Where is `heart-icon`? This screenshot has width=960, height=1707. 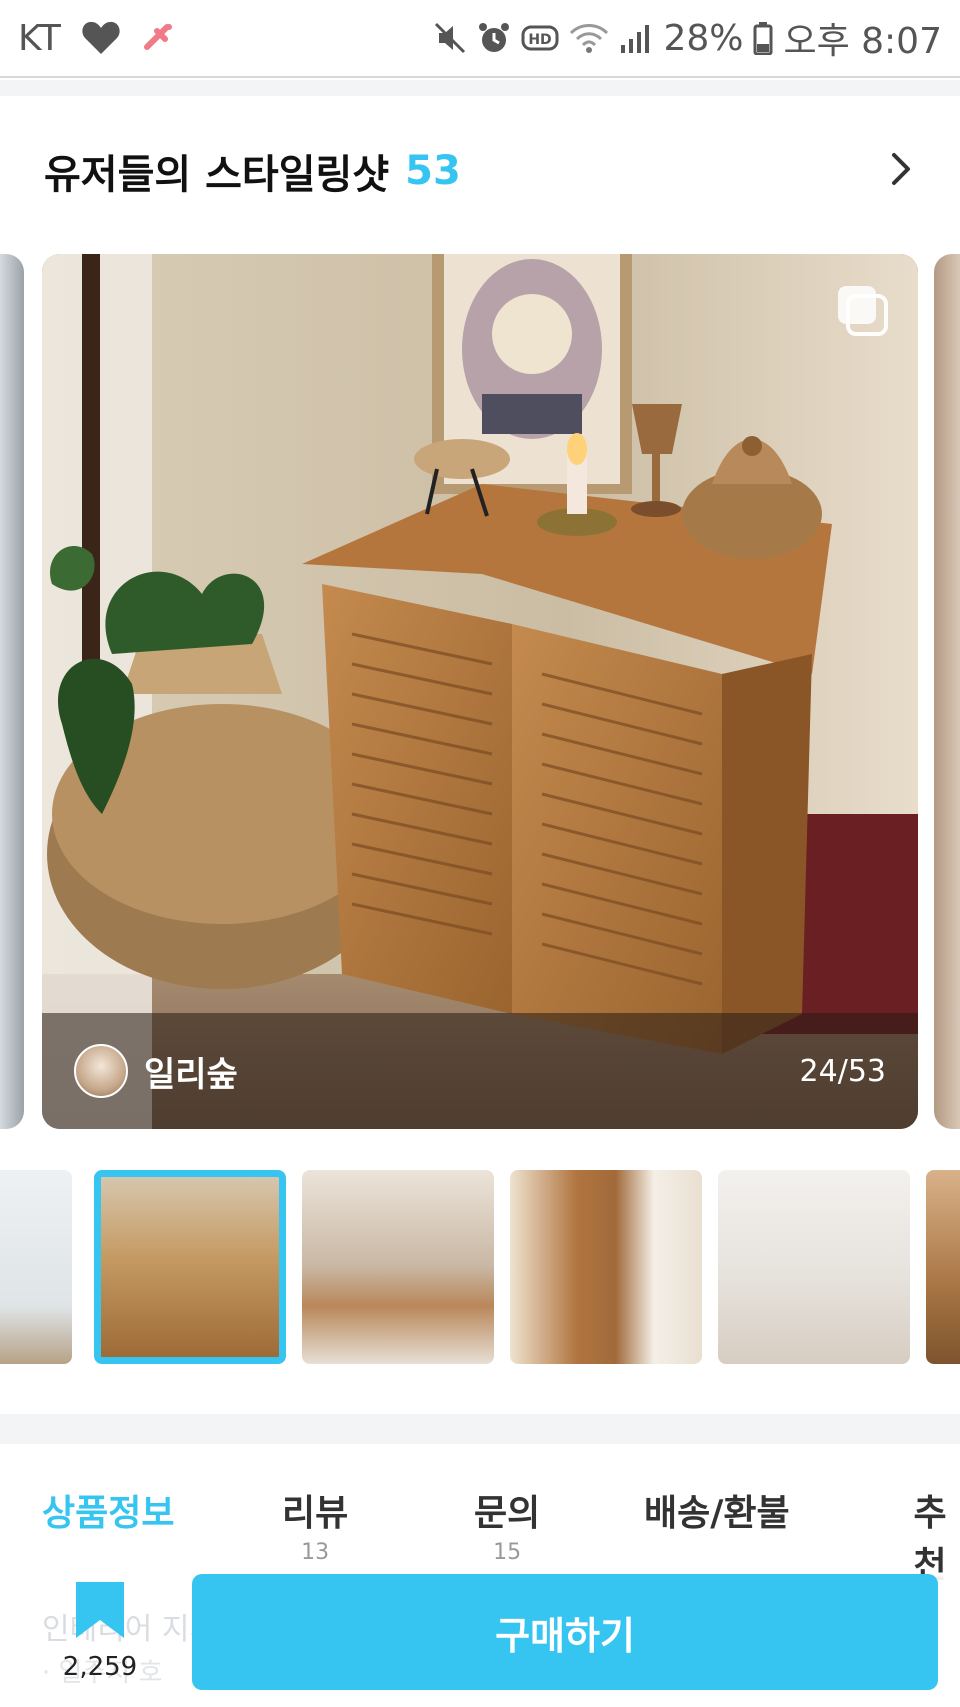
heart-icon is located at coordinates (101, 38).